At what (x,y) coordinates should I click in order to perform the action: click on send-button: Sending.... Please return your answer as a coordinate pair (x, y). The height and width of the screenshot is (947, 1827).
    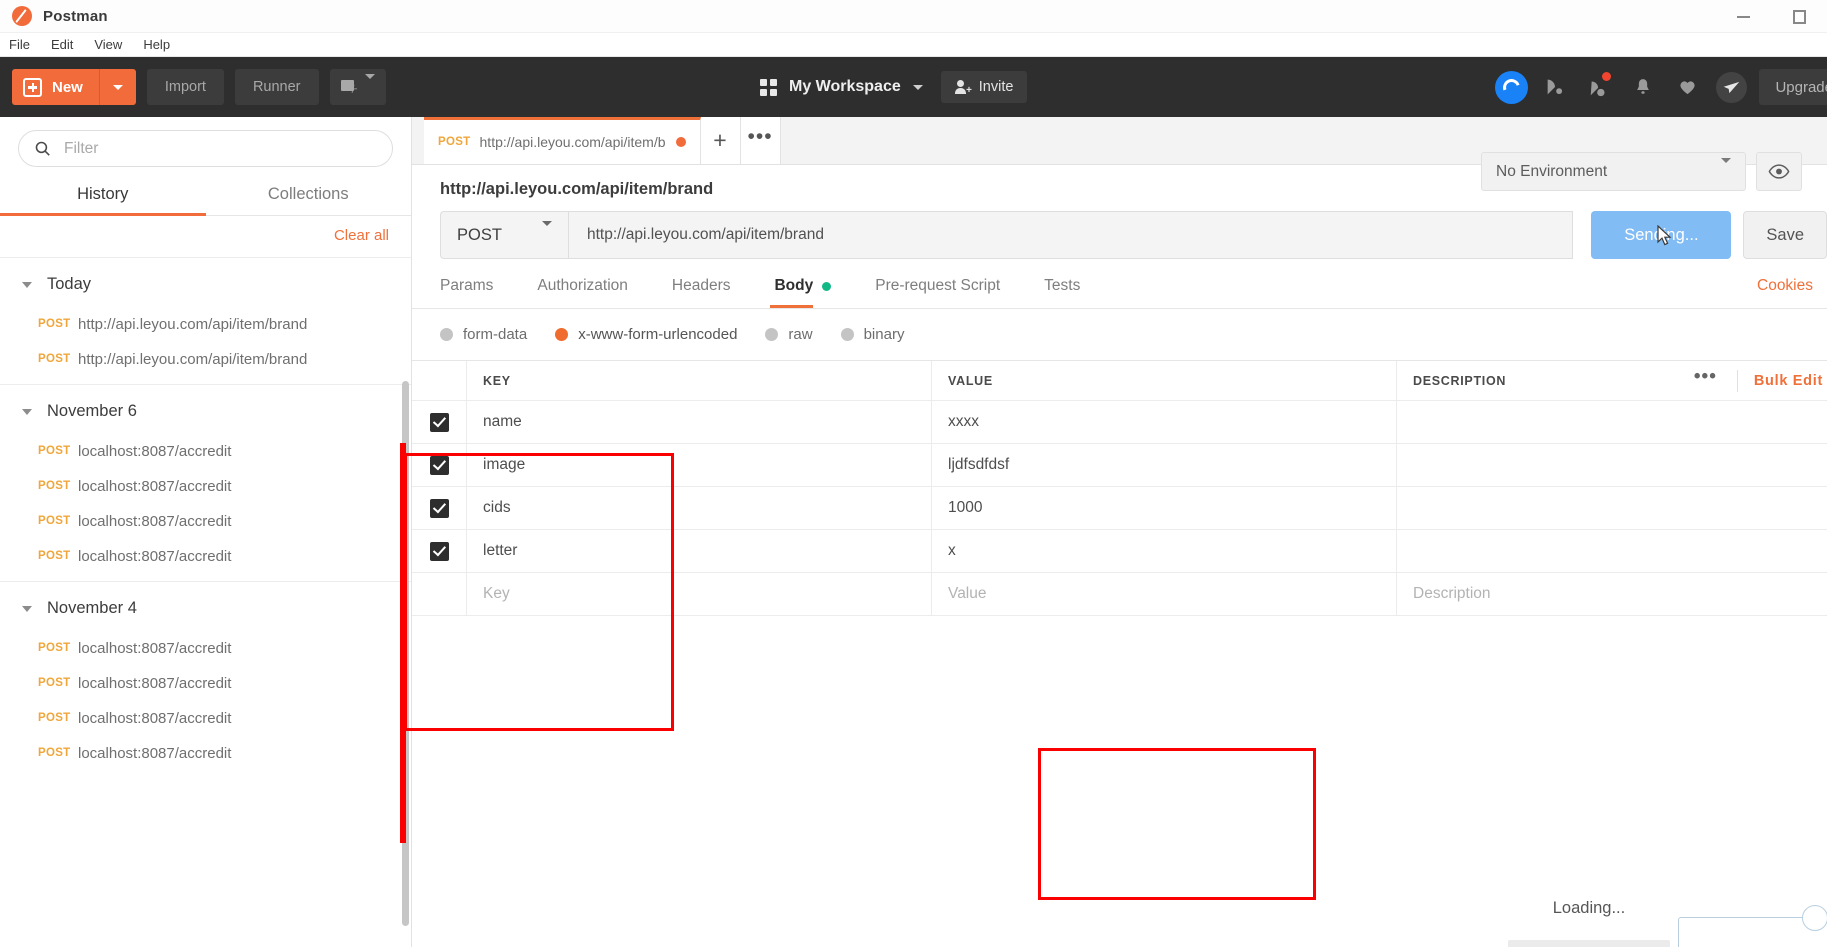
    Looking at the image, I should click on (1661, 235).